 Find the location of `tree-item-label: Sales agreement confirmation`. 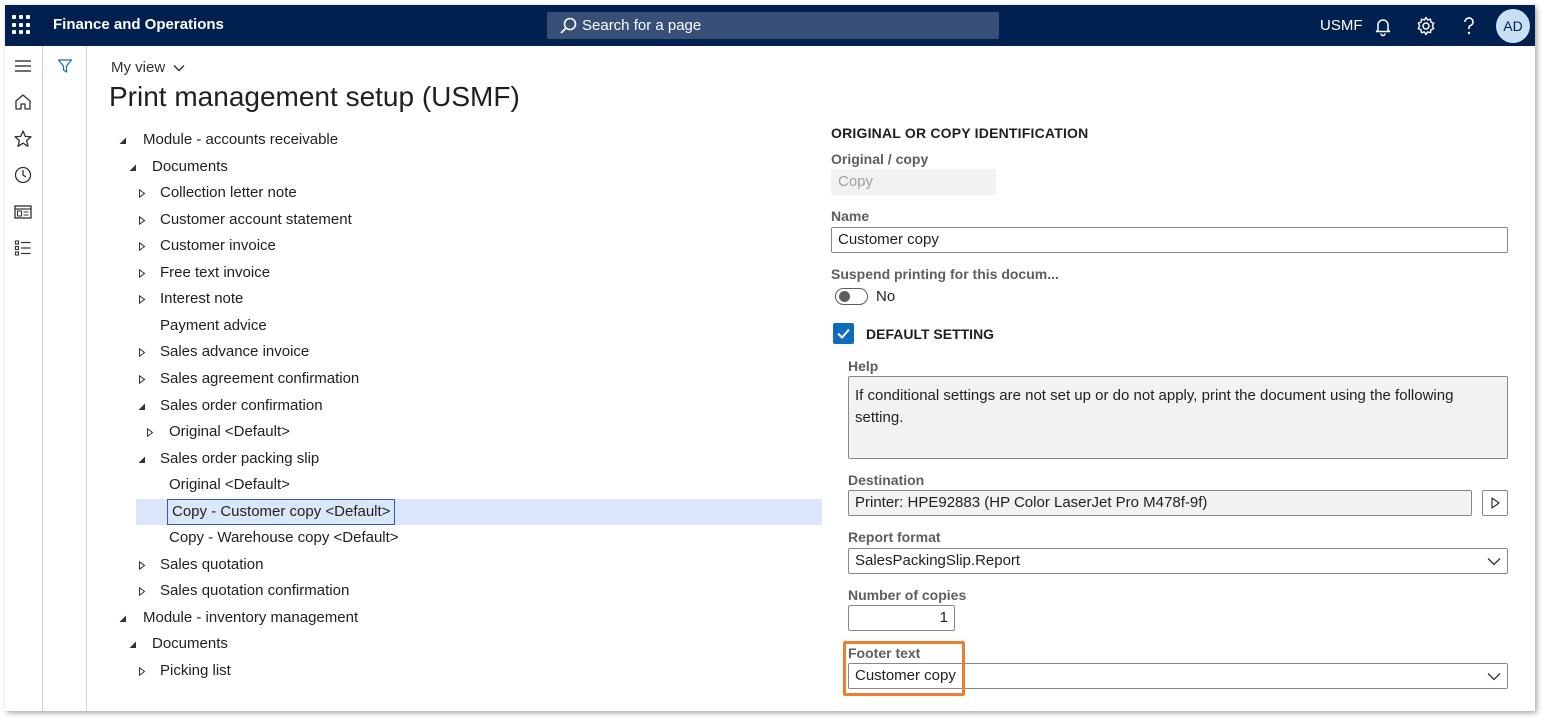

tree-item-label: Sales agreement confirmation is located at coordinates (260, 378).